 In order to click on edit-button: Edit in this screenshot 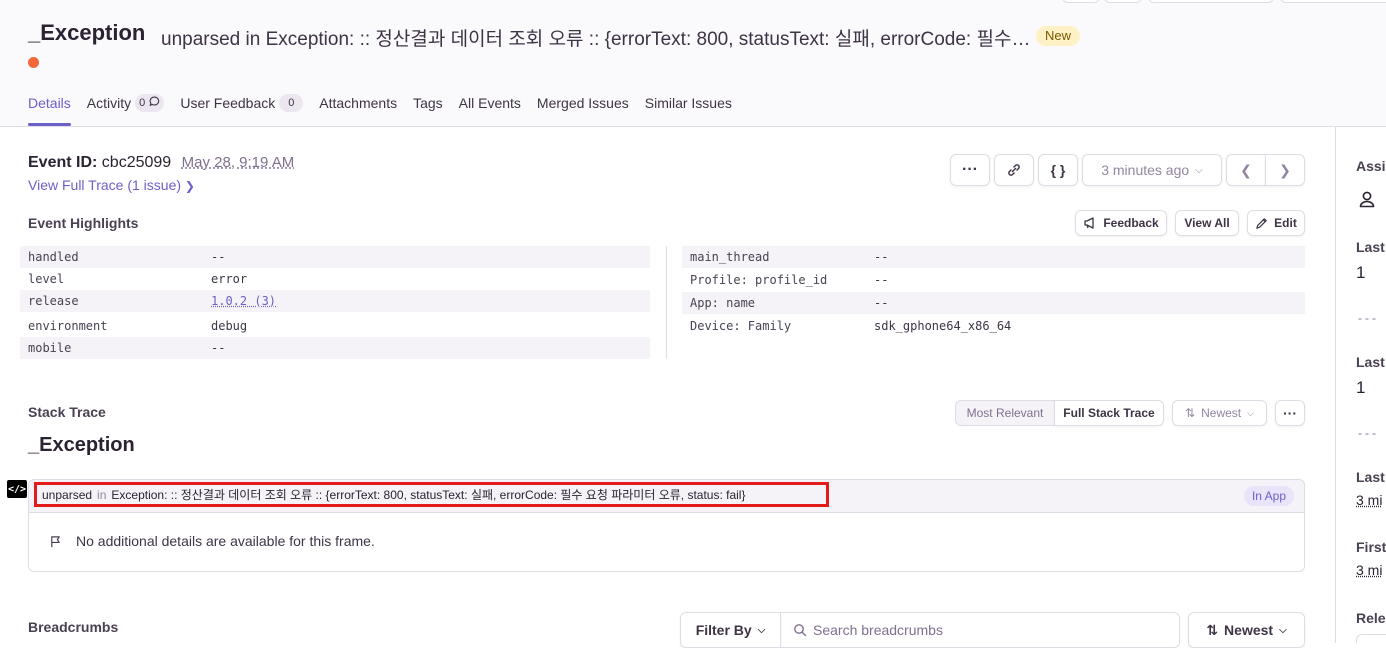, I will do `click(1276, 223)`.